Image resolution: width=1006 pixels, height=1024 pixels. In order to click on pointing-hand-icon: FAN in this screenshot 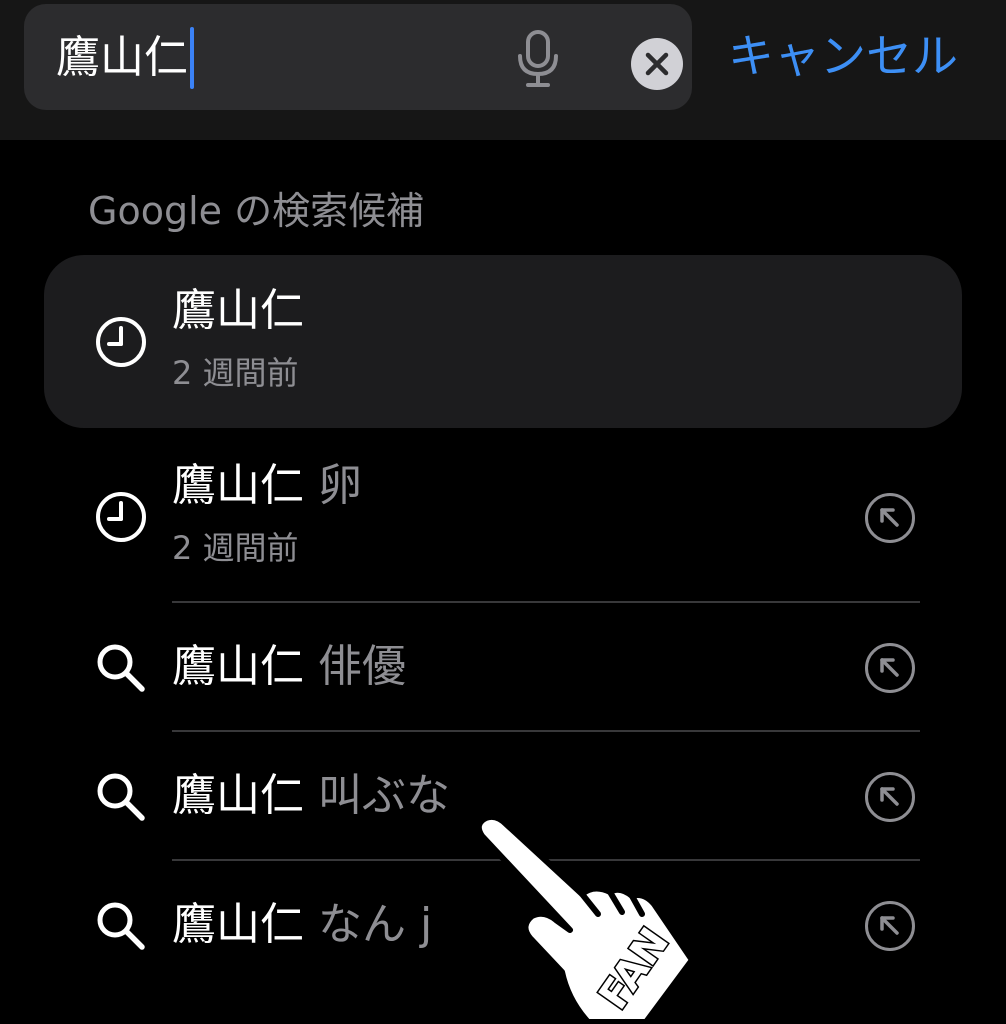, I will do `click(585, 918)`.